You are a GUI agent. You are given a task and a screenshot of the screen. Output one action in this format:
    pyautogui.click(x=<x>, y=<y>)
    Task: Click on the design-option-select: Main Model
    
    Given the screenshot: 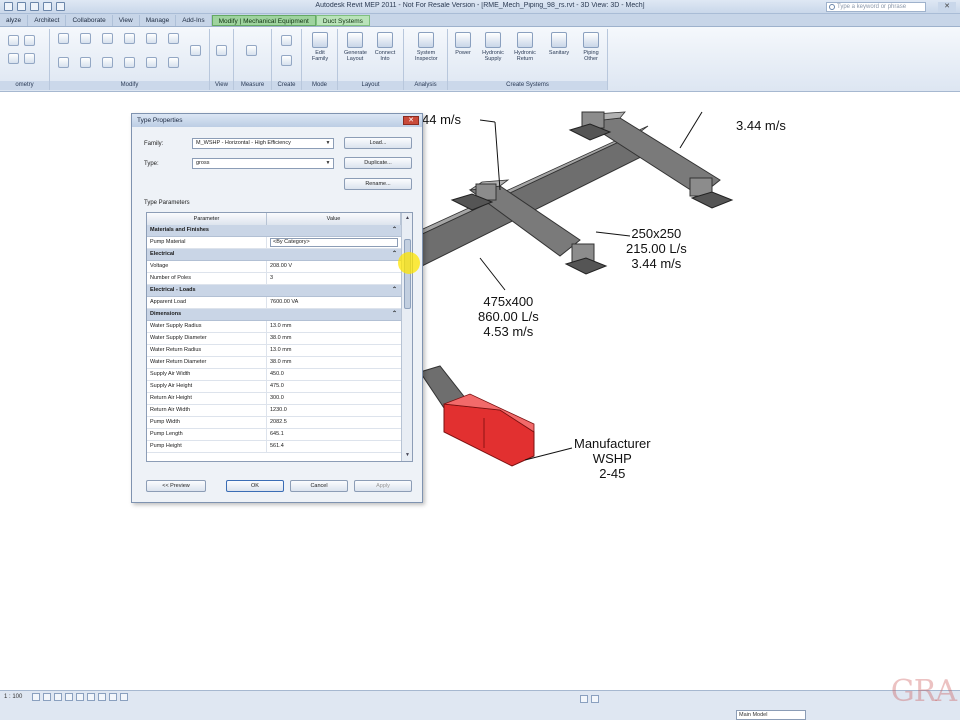 What is the action you would take?
    pyautogui.click(x=771, y=715)
    